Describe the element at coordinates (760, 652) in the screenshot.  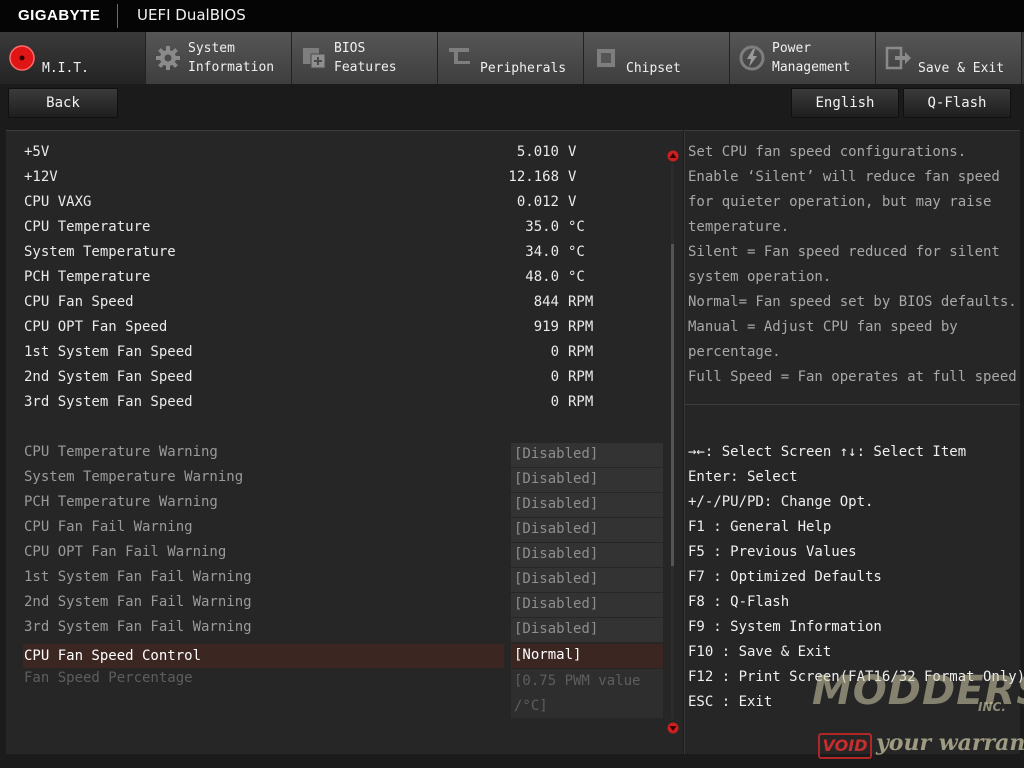
I see `key-line: F10 : Save & Exit` at that location.